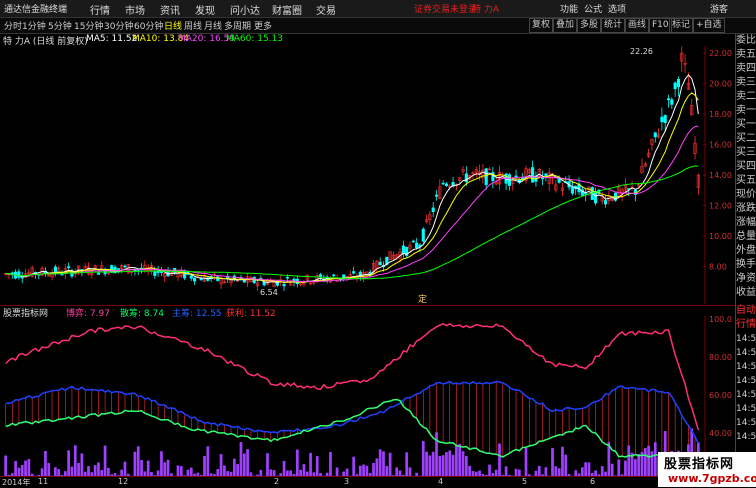 The height and width of the screenshot is (488, 756). I want to click on menu-options: 选项, so click(617, 8).